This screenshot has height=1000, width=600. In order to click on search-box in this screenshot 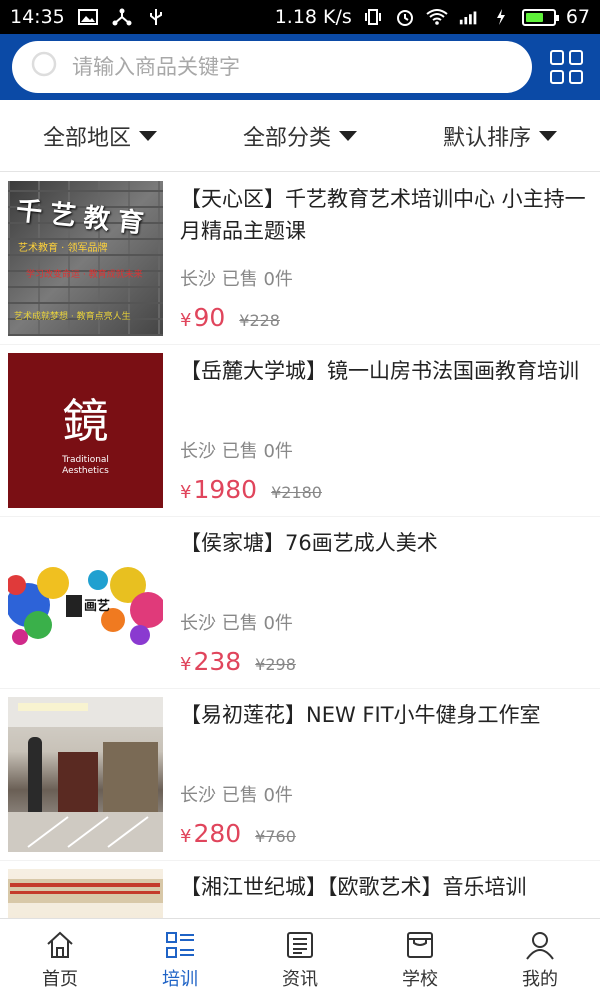, I will do `click(272, 67)`.